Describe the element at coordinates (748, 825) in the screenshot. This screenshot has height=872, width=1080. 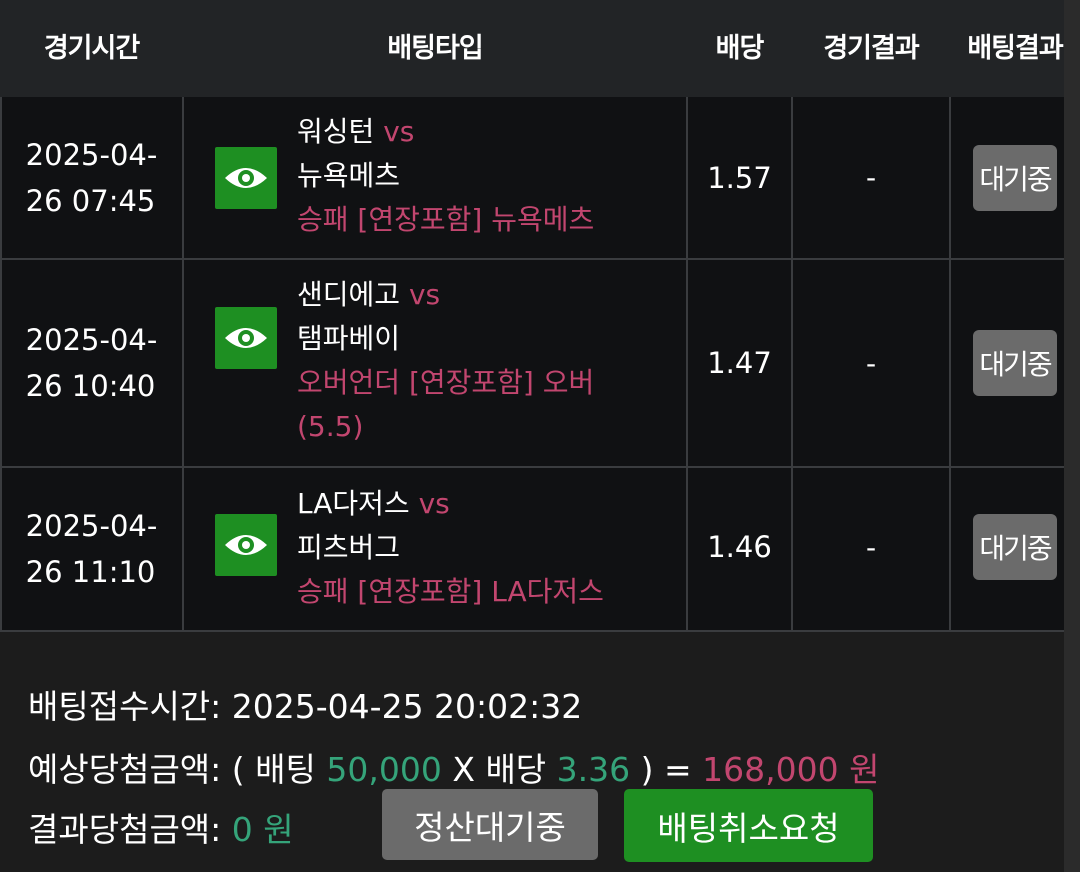
I see `cancel-bet-button: 배팅취소요청` at that location.